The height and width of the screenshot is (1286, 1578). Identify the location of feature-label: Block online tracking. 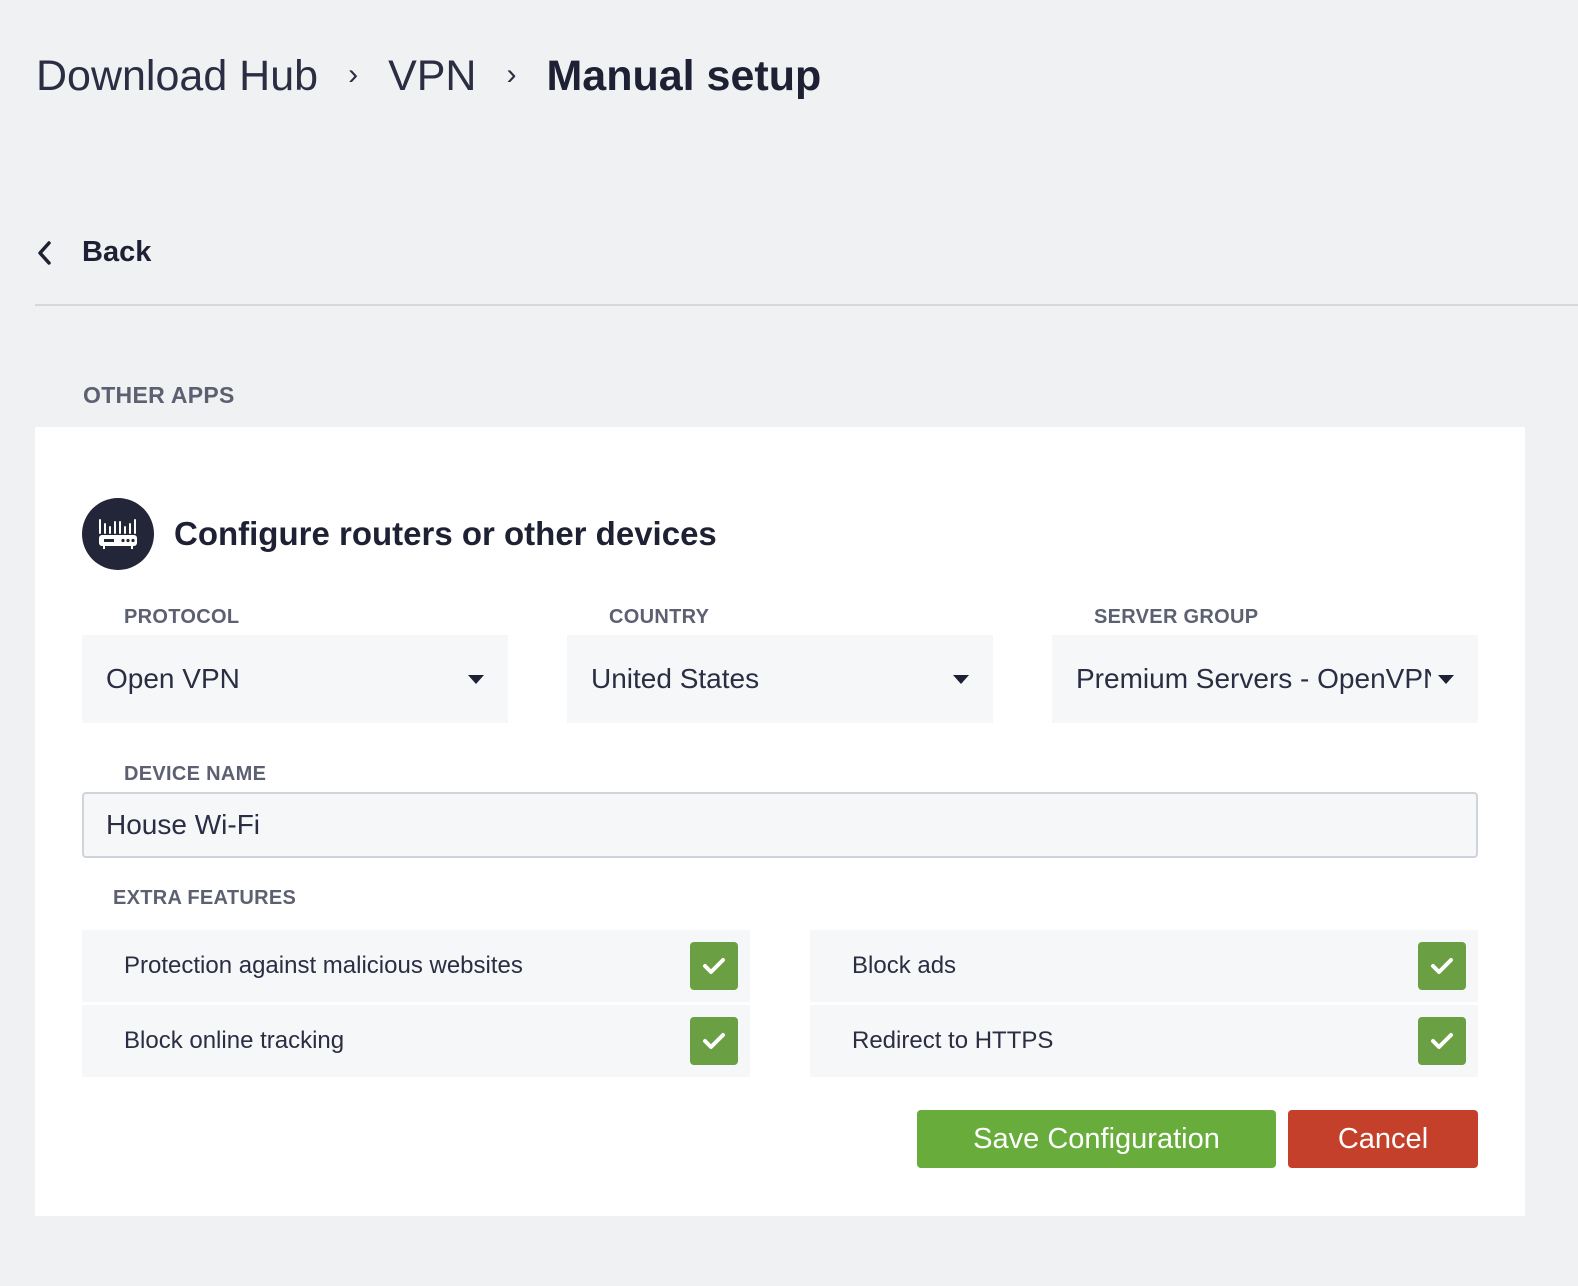
(234, 1040).